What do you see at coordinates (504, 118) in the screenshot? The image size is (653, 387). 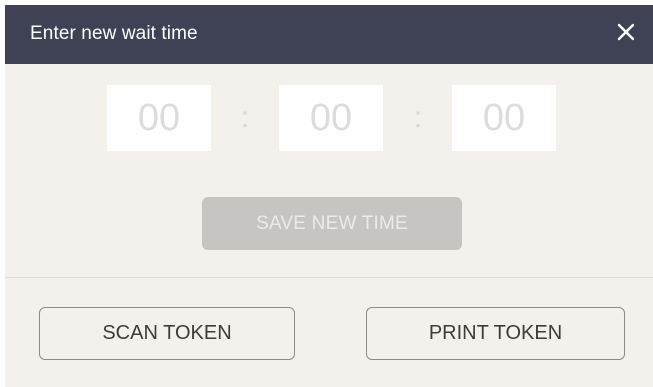 I see `seconds-input: 00` at bounding box center [504, 118].